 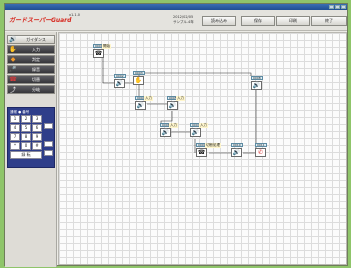 What do you see at coordinates (36, 79) in the screenshot?
I see `sidebar-item-label: 切替` at bounding box center [36, 79].